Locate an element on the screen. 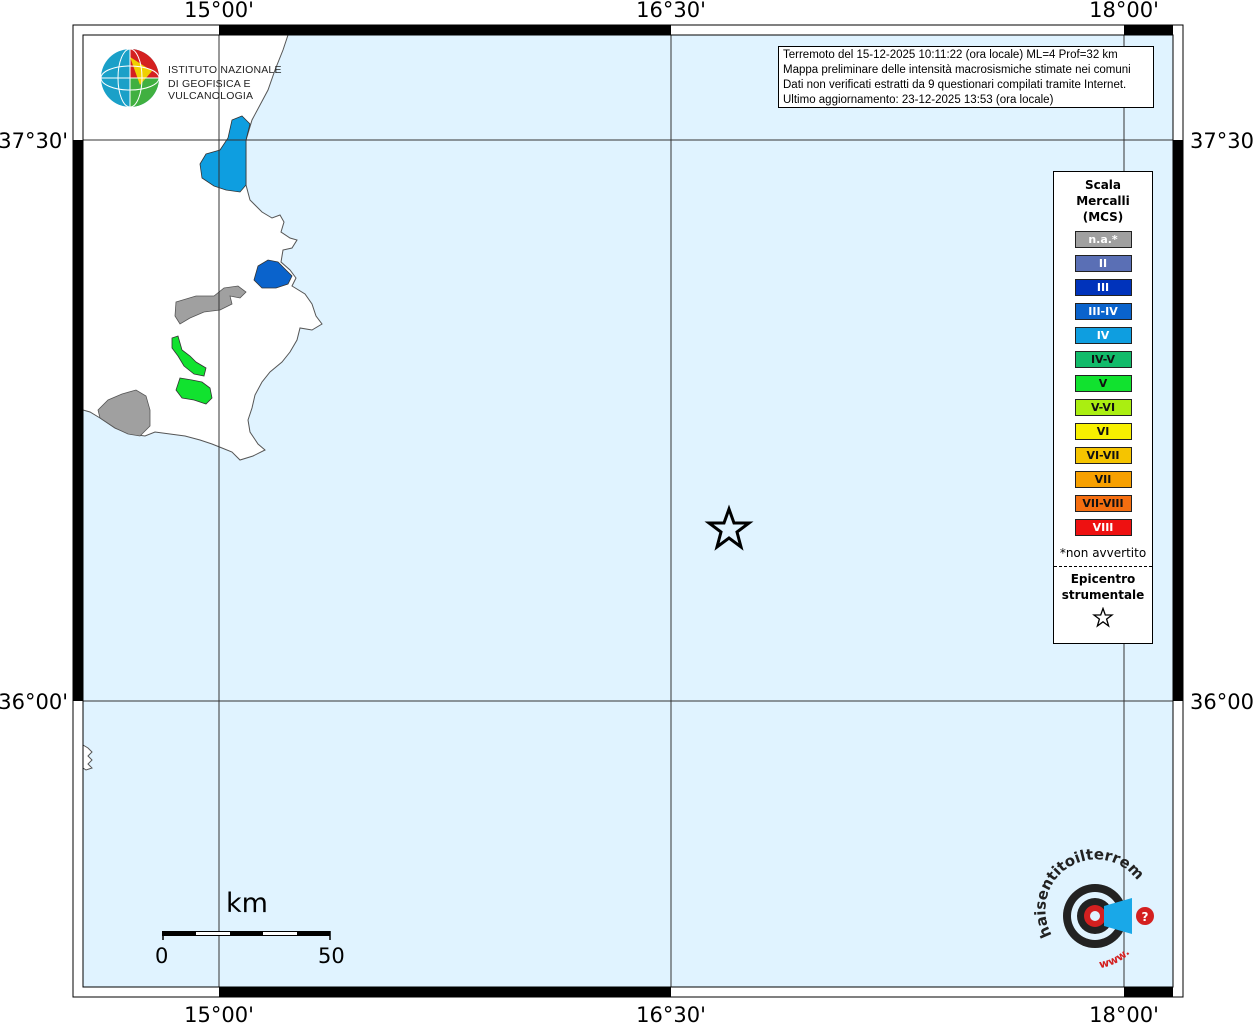 The height and width of the screenshot is (1024, 1255). legend-note: *non avvertito is located at coordinates (1103, 553).